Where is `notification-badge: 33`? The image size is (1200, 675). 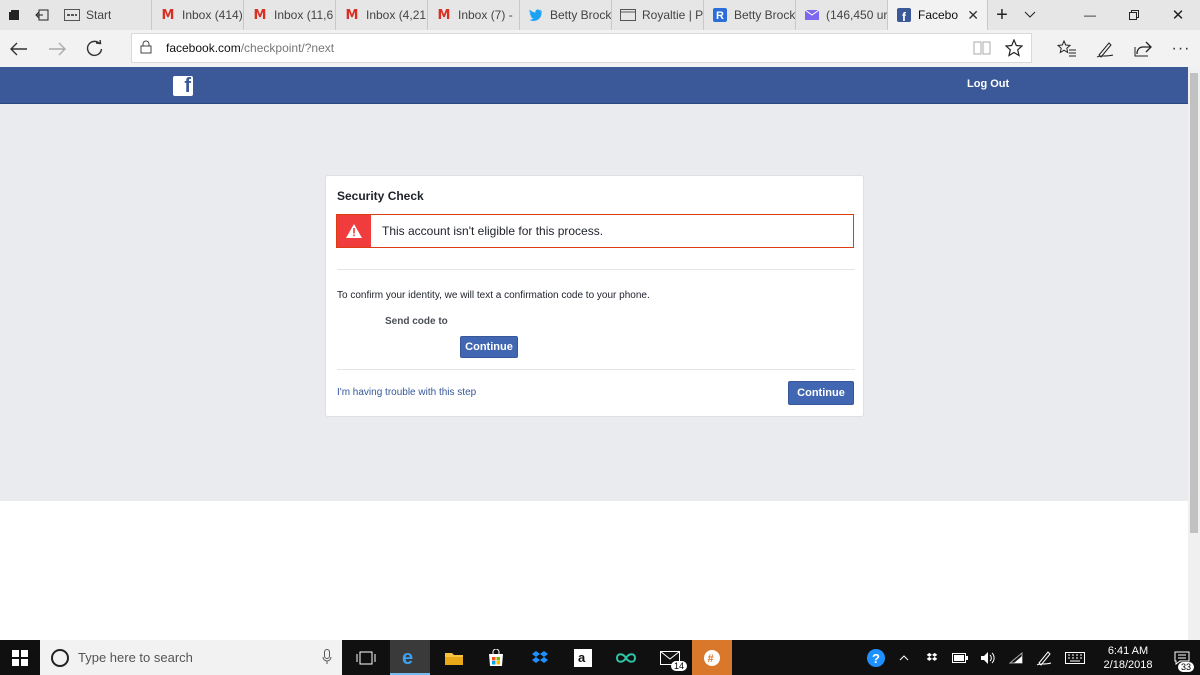 notification-badge: 33 is located at coordinates (1185, 667).